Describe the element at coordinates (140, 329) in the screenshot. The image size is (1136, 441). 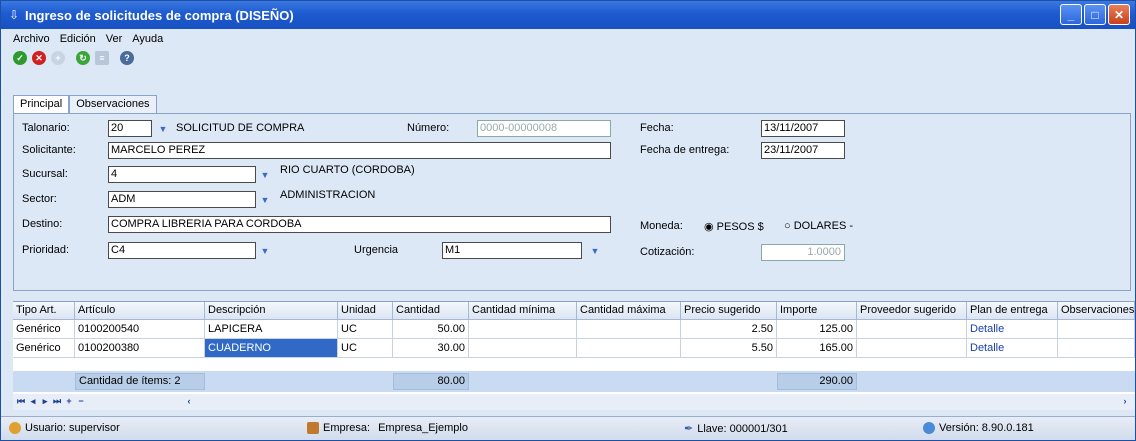
I see `table-cell: 0100200540` at that location.